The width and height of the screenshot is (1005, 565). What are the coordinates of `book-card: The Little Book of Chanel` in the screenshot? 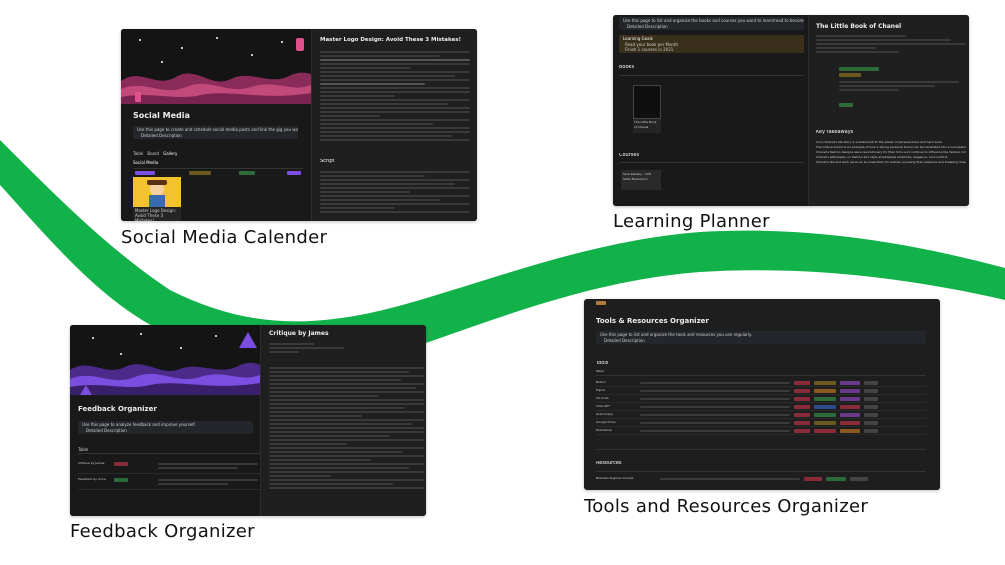 It's located at (647, 109).